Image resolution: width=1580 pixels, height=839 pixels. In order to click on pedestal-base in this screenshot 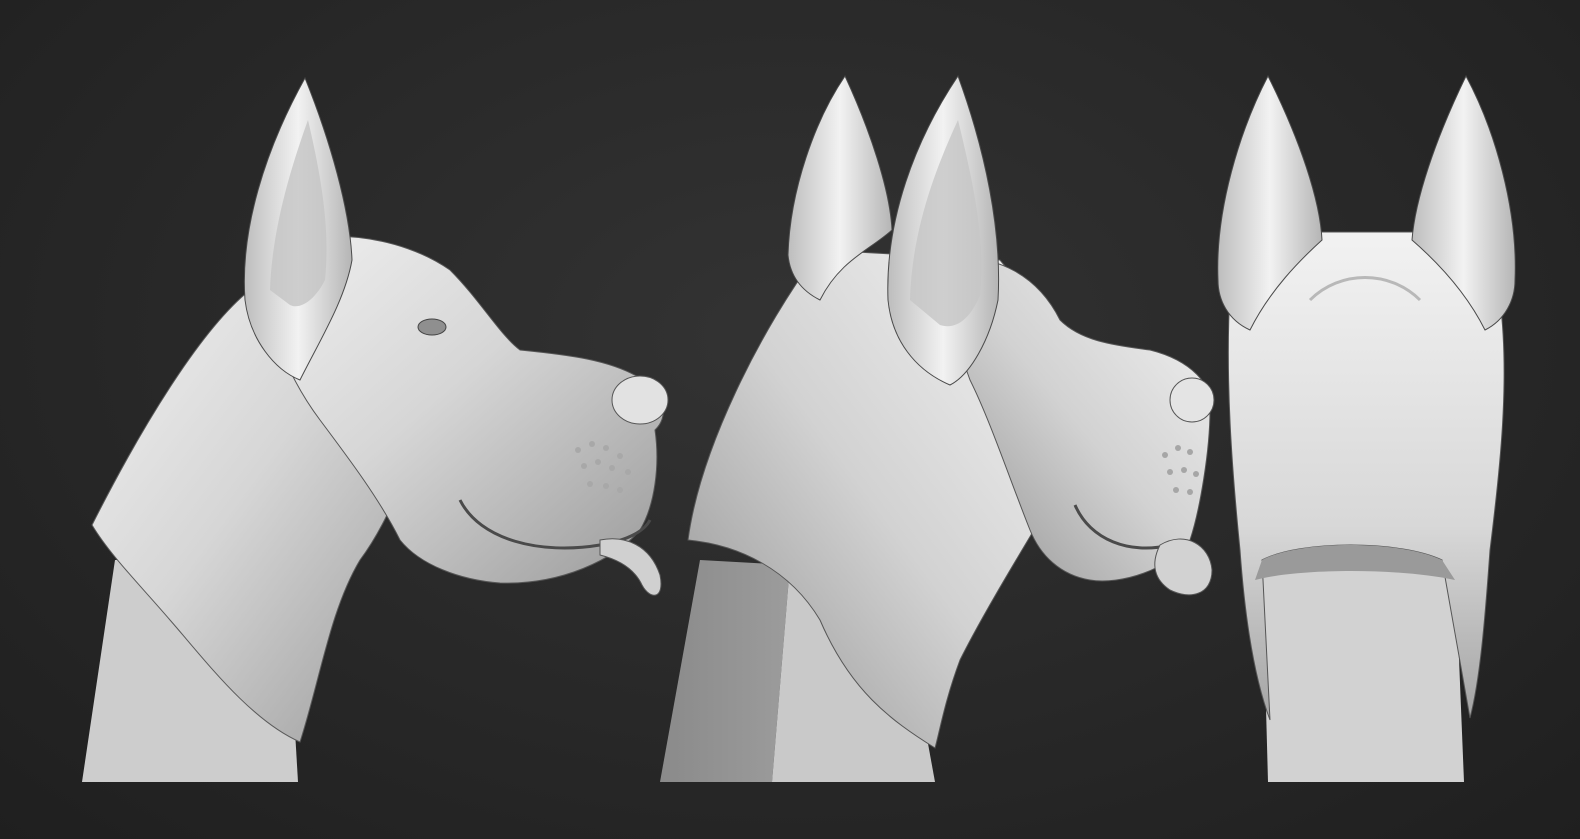, I will do `click(1363, 671)`.